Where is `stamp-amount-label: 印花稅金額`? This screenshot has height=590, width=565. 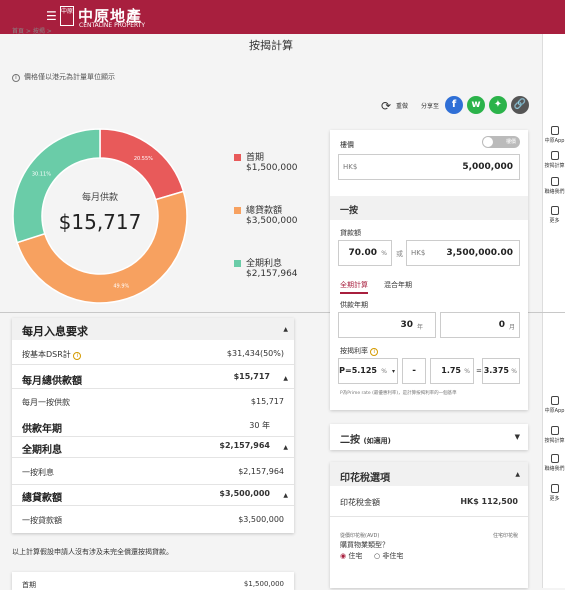
stamp-amount-label: 印花稅金額 is located at coordinates (360, 502).